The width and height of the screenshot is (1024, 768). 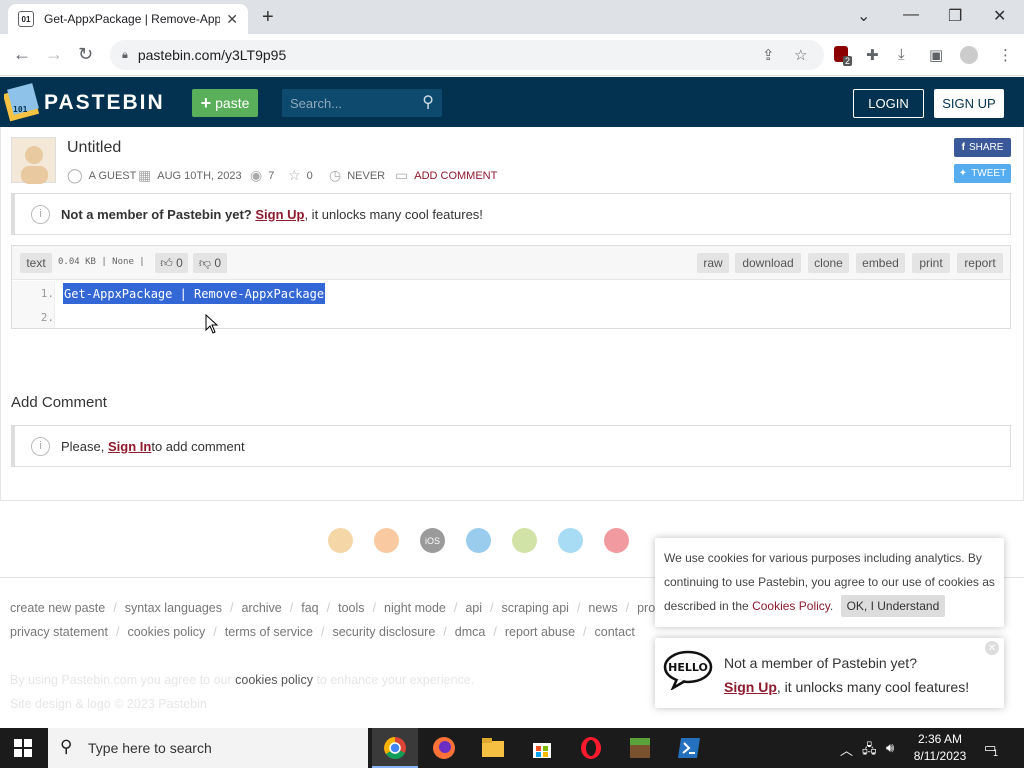 I want to click on windows-start-icon, so click(x=23, y=748).